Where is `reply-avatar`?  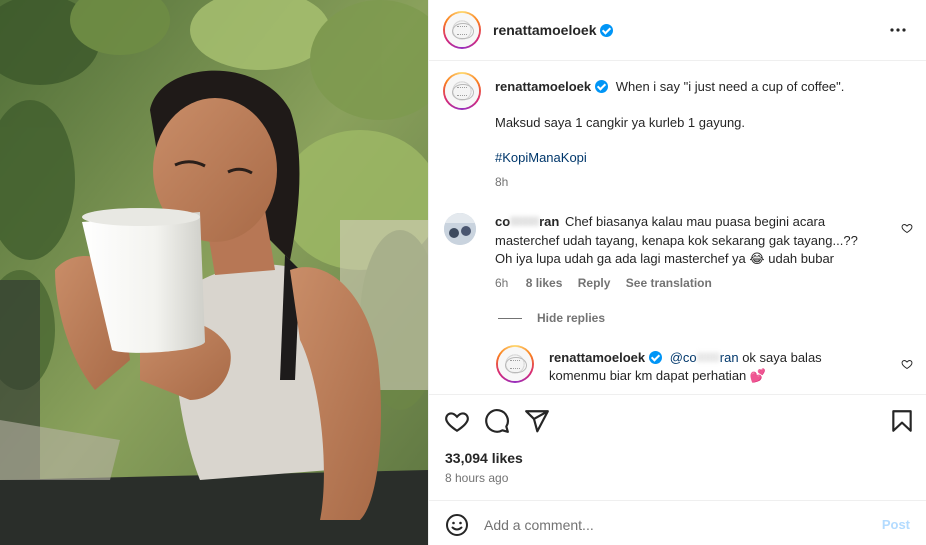
reply-avatar is located at coordinates (515, 364).